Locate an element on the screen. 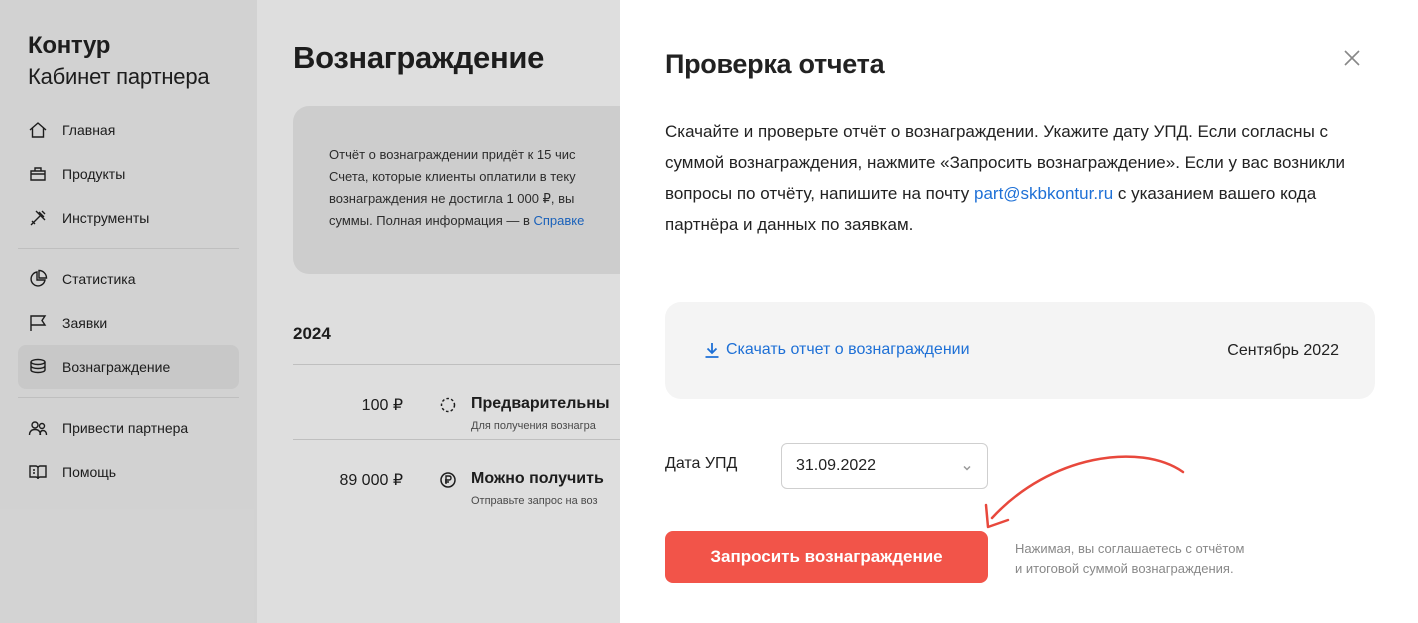 The width and height of the screenshot is (1418, 623). download-icon is located at coordinates (712, 350).